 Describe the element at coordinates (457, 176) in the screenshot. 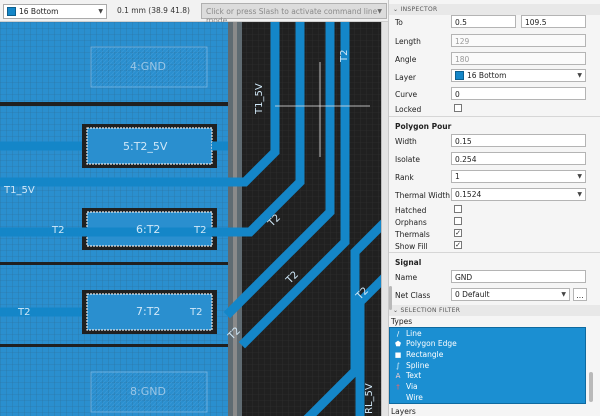

I see `rank-select-value: 1` at that location.